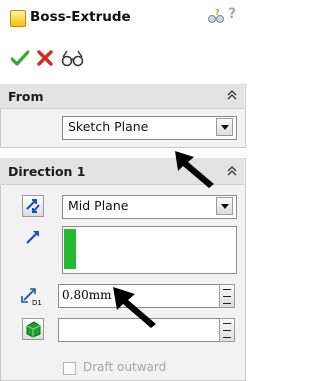 Image resolution: width=320 pixels, height=381 pixels. Describe the element at coordinates (80, 17) in the screenshot. I see `feature-title: Boss-Extrude` at that location.